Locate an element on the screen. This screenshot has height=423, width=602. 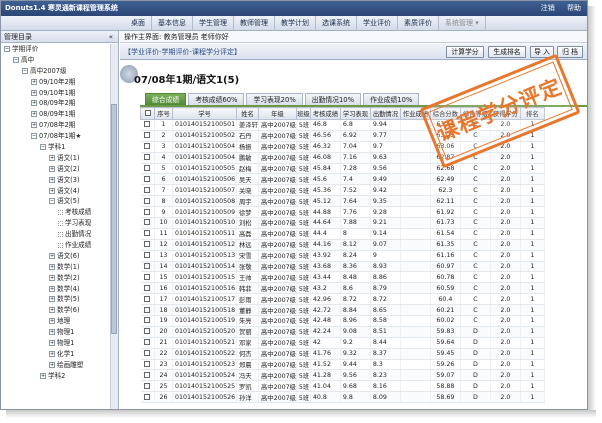
column-header: 班级 is located at coordinates (303, 113).